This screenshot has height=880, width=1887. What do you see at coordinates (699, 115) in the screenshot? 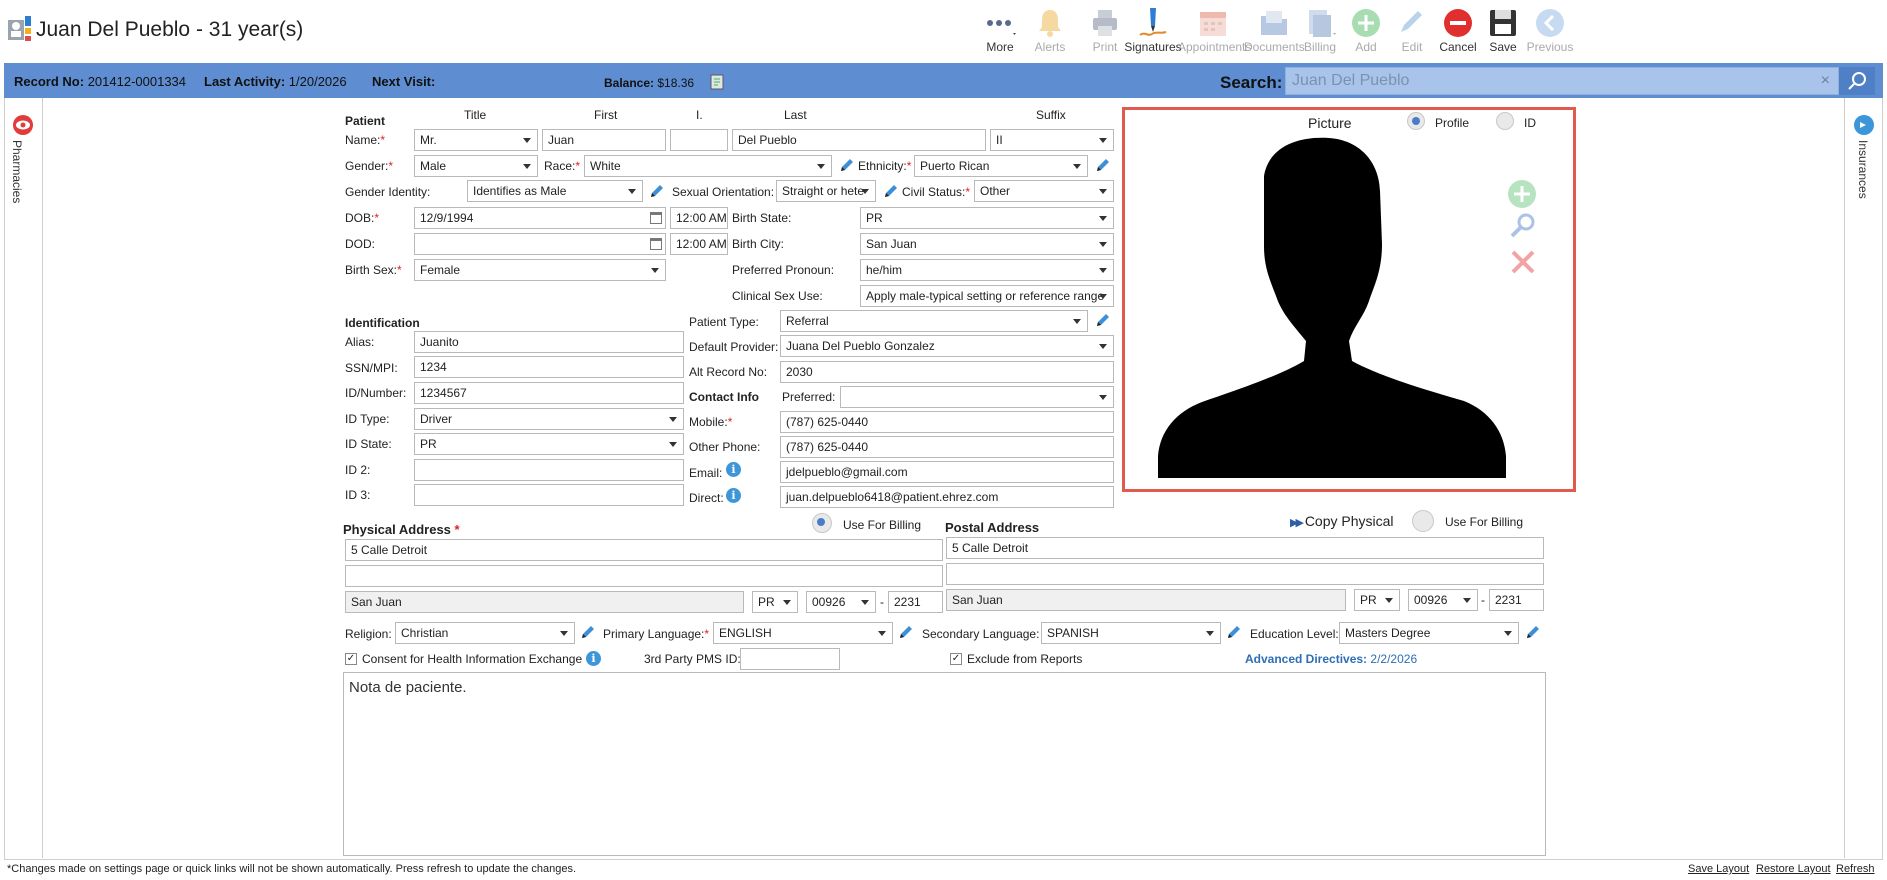
I see `col-initial-header: I.` at bounding box center [699, 115].